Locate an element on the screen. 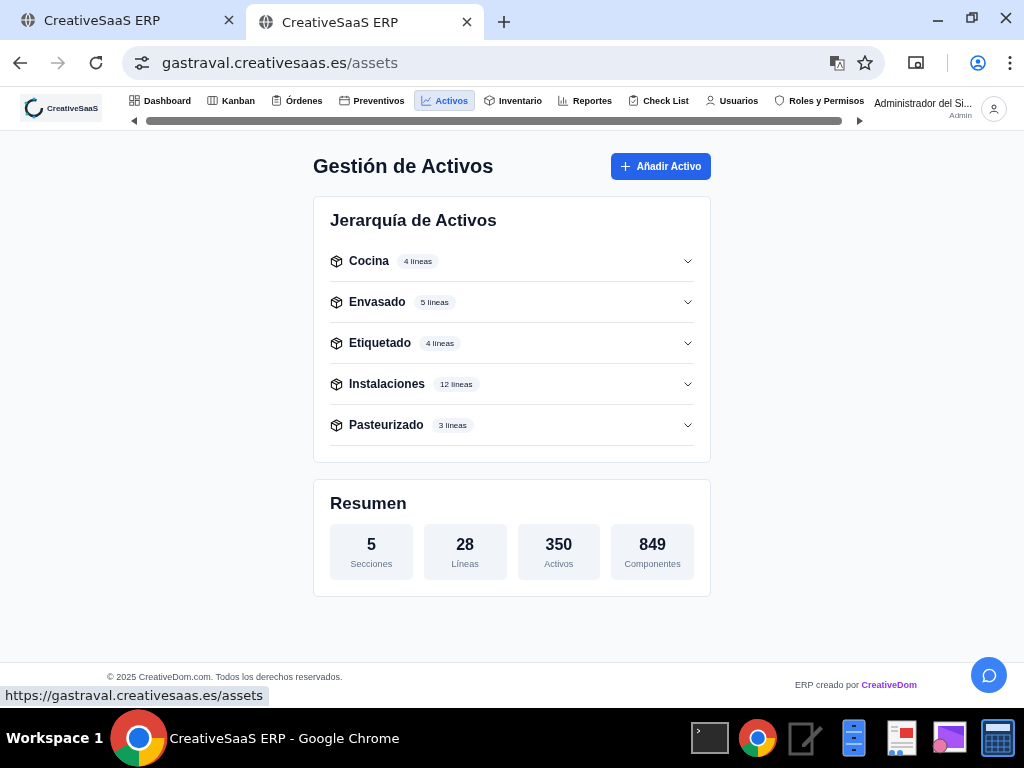 The width and height of the screenshot is (1024, 768). nav-item: Usuarios is located at coordinates (731, 100).